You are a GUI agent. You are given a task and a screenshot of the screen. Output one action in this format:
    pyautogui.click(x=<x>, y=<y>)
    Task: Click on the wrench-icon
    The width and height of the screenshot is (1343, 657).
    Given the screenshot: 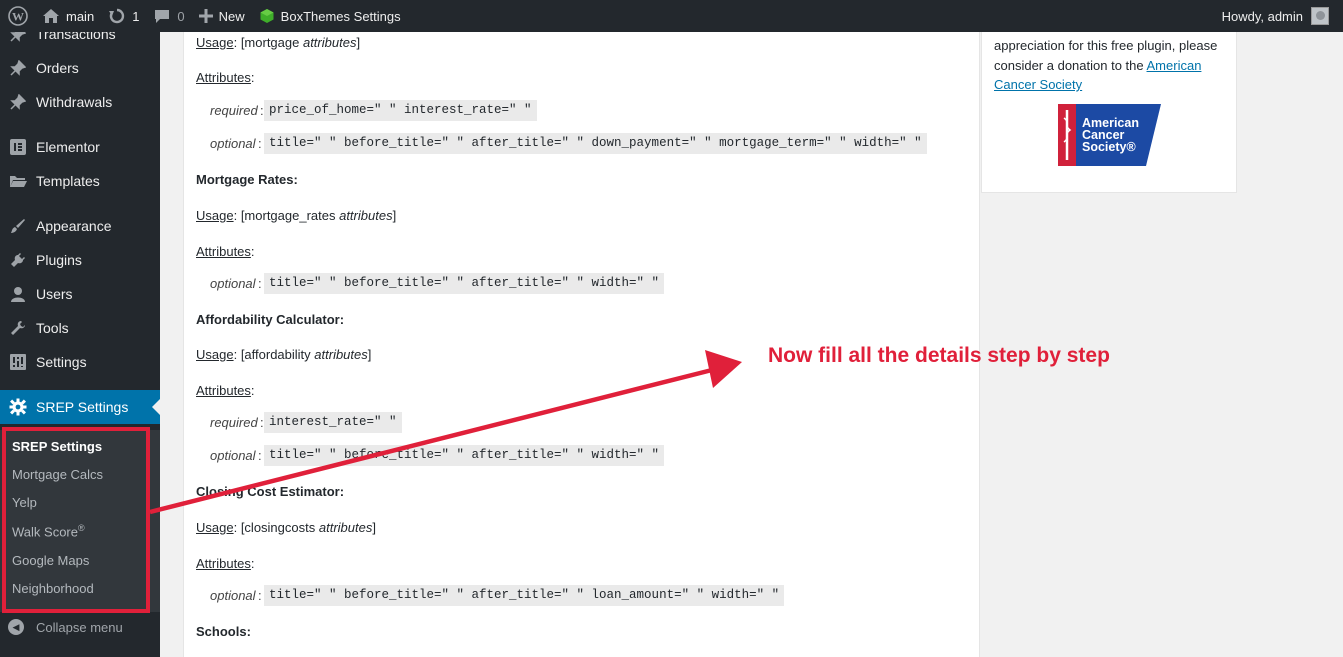 What is the action you would take?
    pyautogui.click(x=18, y=328)
    